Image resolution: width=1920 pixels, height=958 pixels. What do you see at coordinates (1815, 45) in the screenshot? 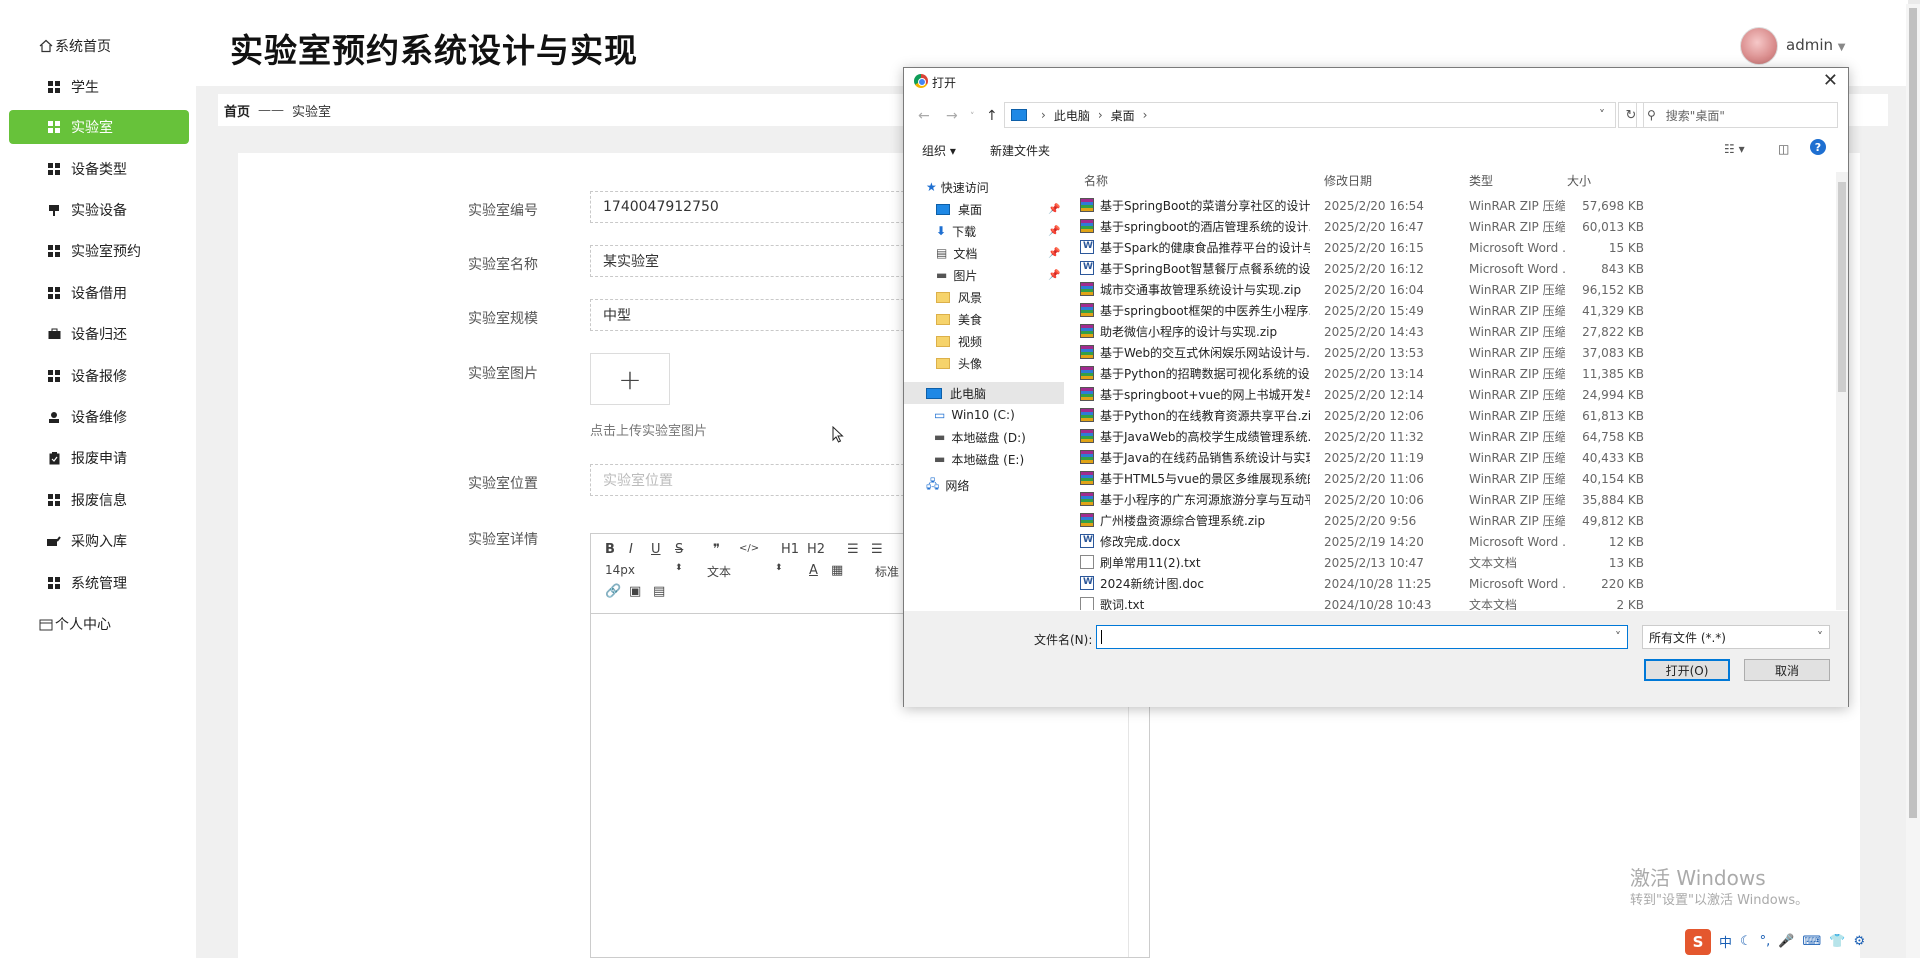
I see `user-menu: admin ▼` at bounding box center [1815, 45].